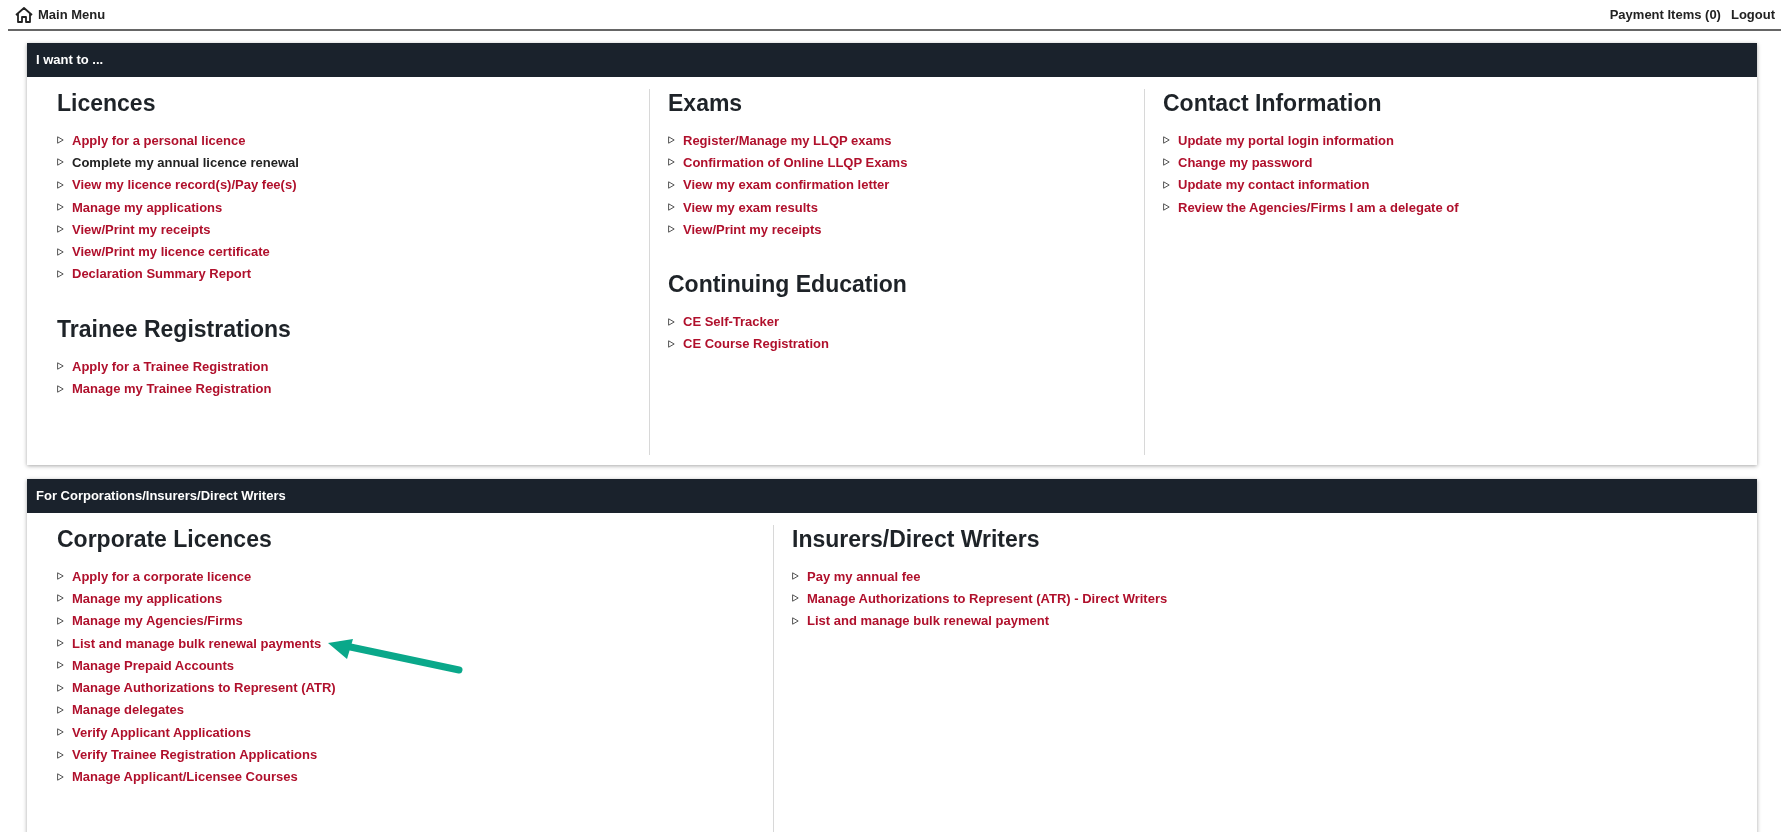 The height and width of the screenshot is (832, 1781). What do you see at coordinates (864, 576) in the screenshot?
I see `menu-link: Pay my annual fee` at bounding box center [864, 576].